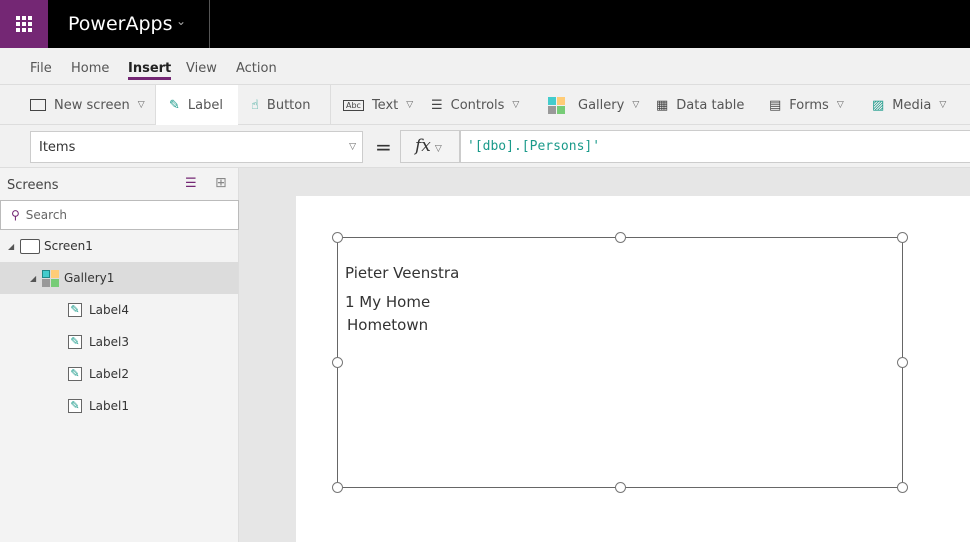  What do you see at coordinates (475, 105) in the screenshot?
I see `controls-button: ☰ Controls ▽` at bounding box center [475, 105].